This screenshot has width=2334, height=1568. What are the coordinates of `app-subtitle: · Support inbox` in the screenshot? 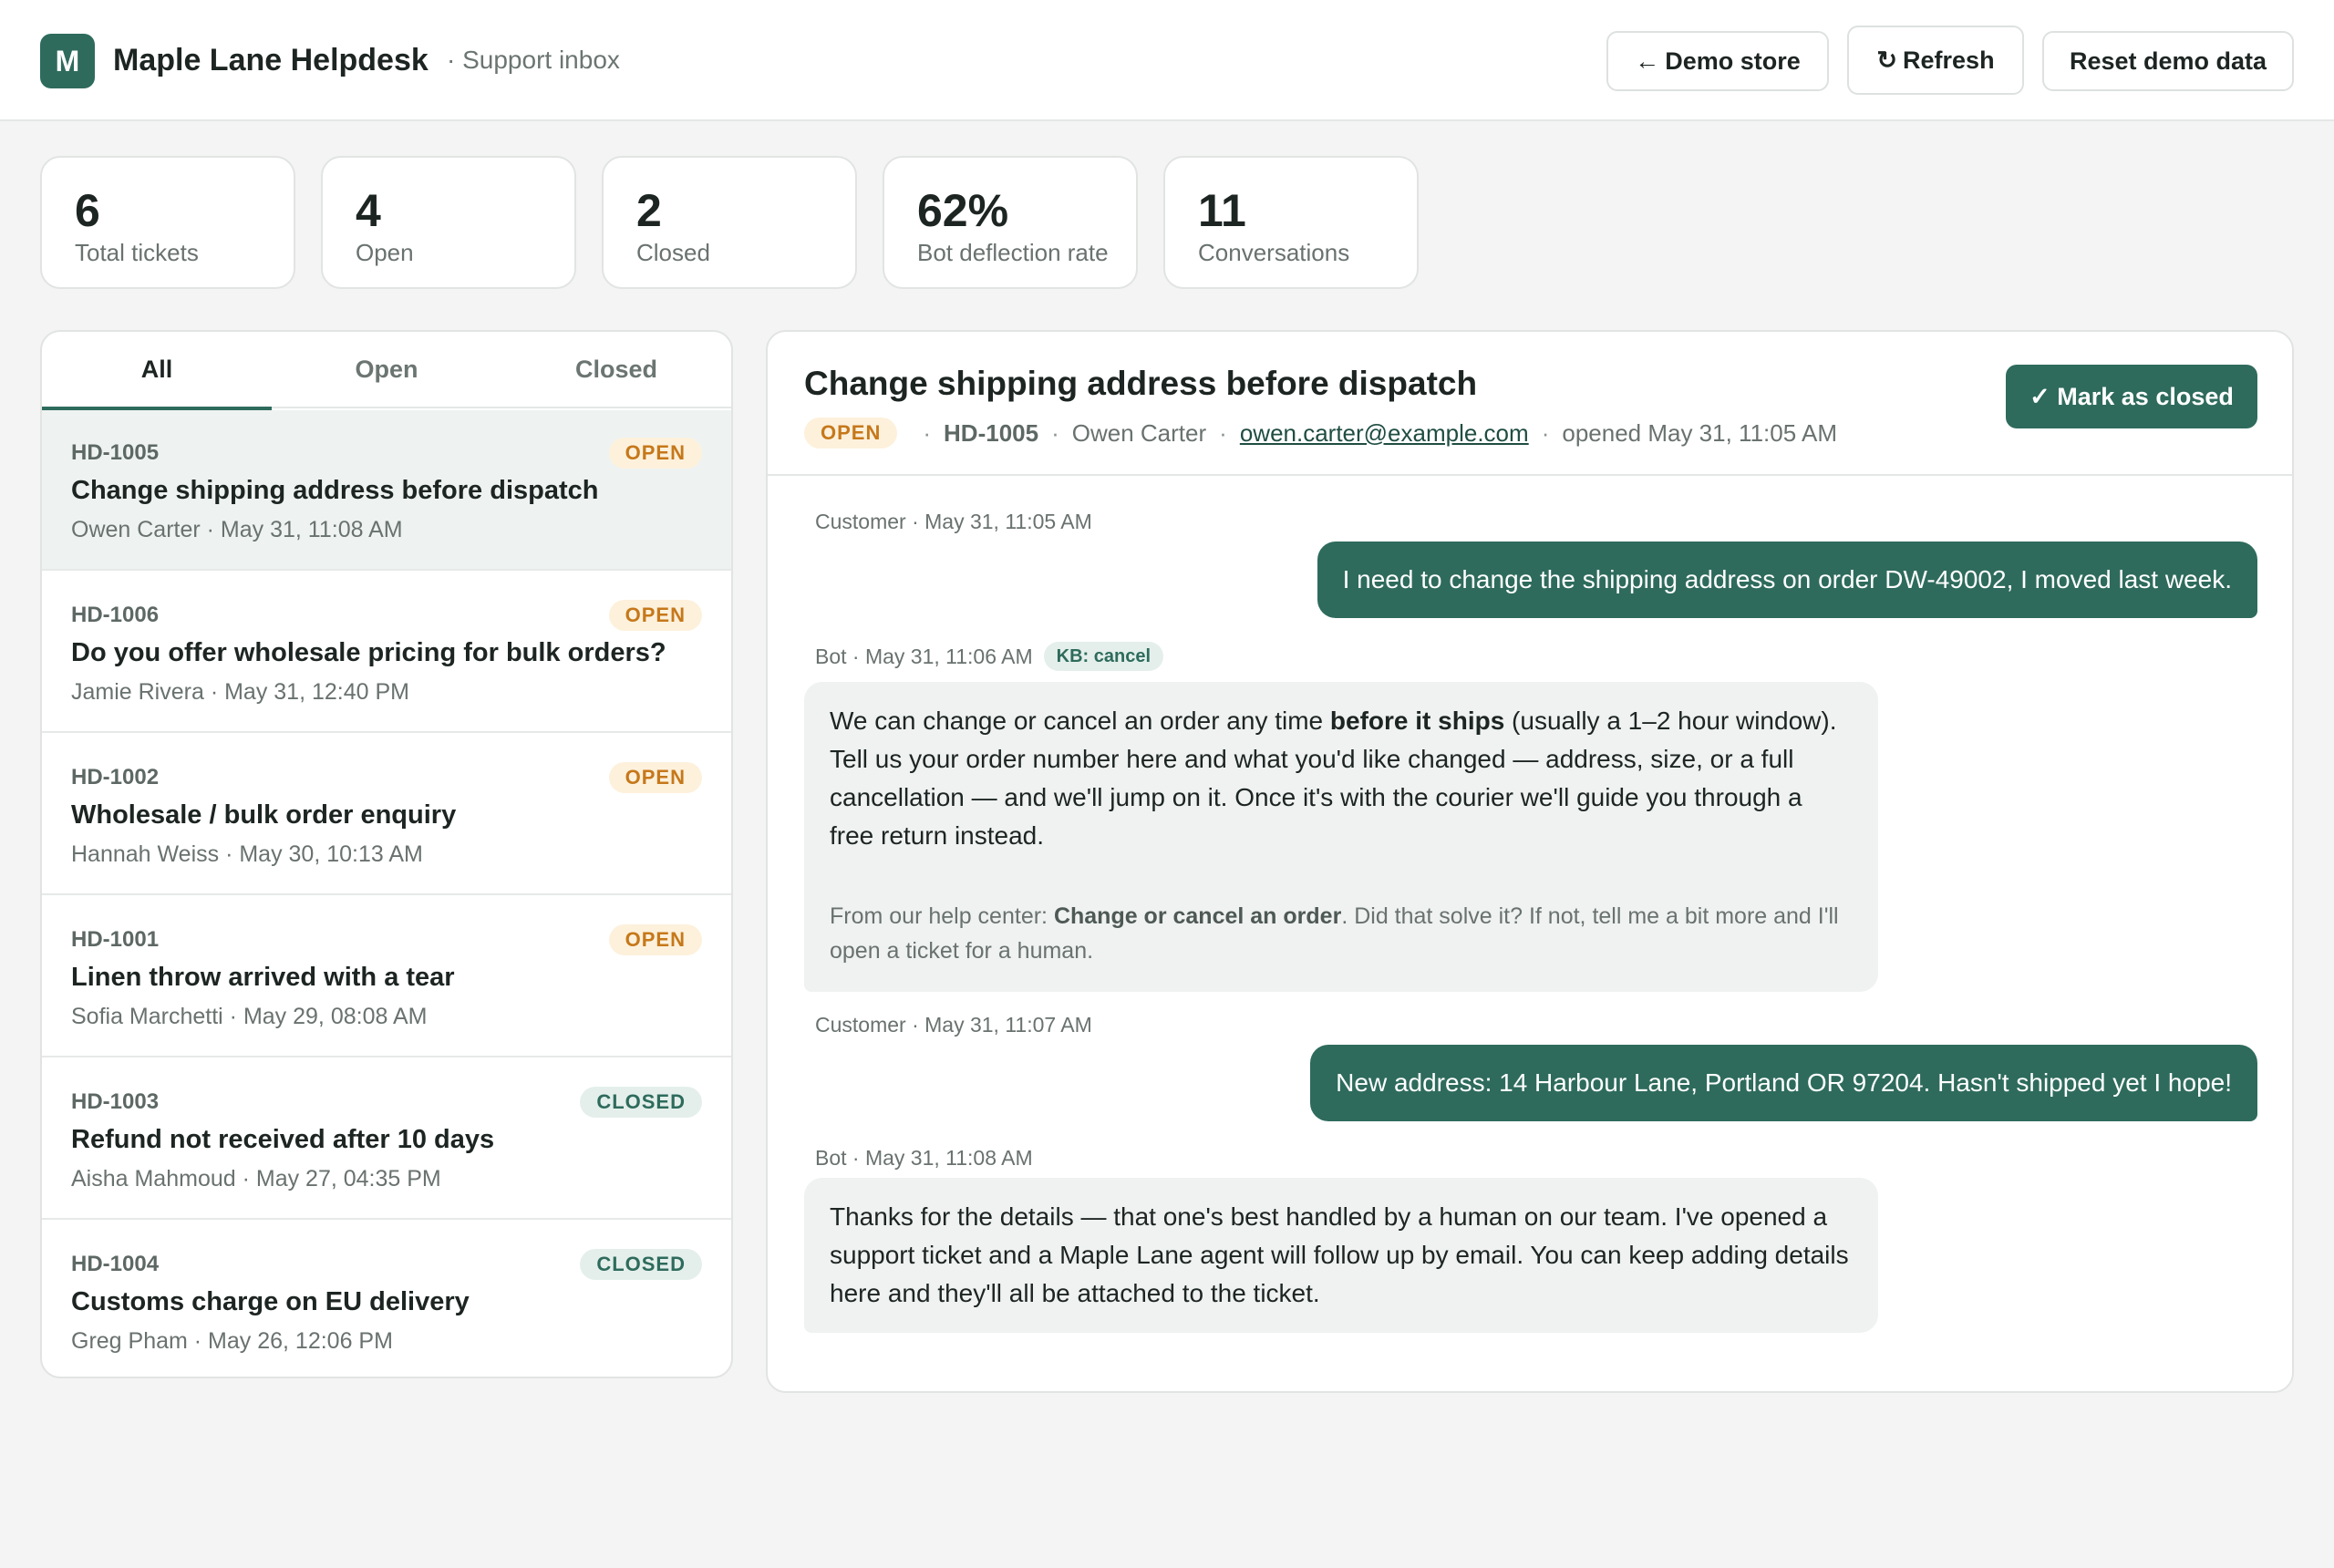 It's located at (533, 60).